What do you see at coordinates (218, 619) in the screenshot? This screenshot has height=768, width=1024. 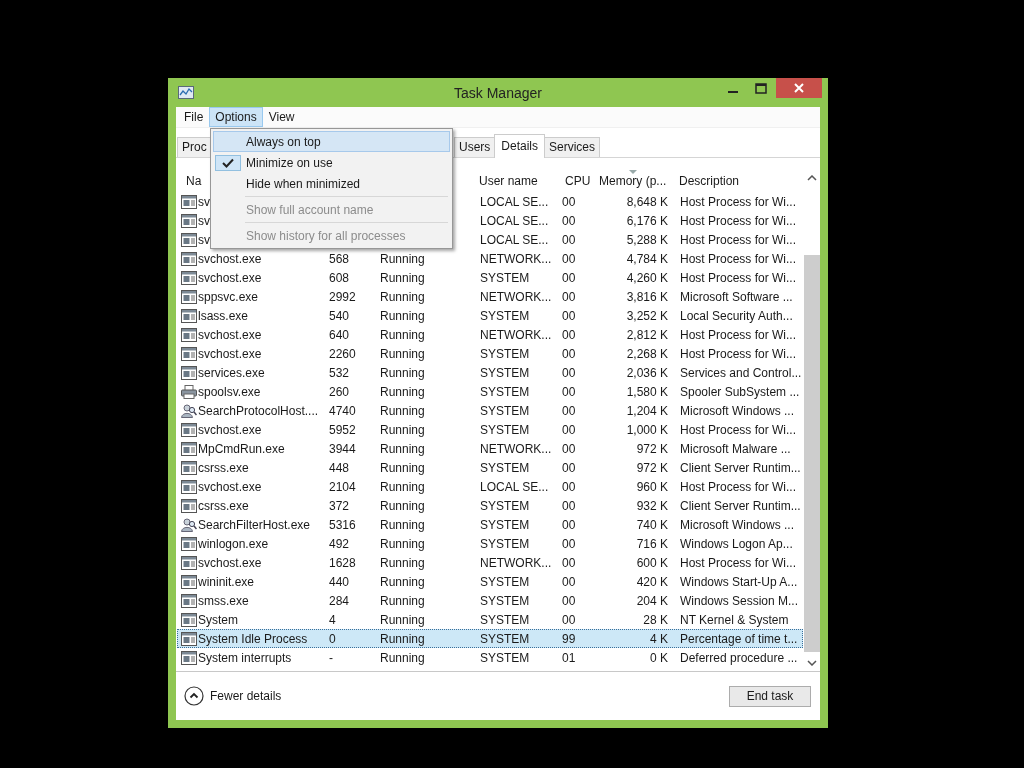 I see `process-name: System` at bounding box center [218, 619].